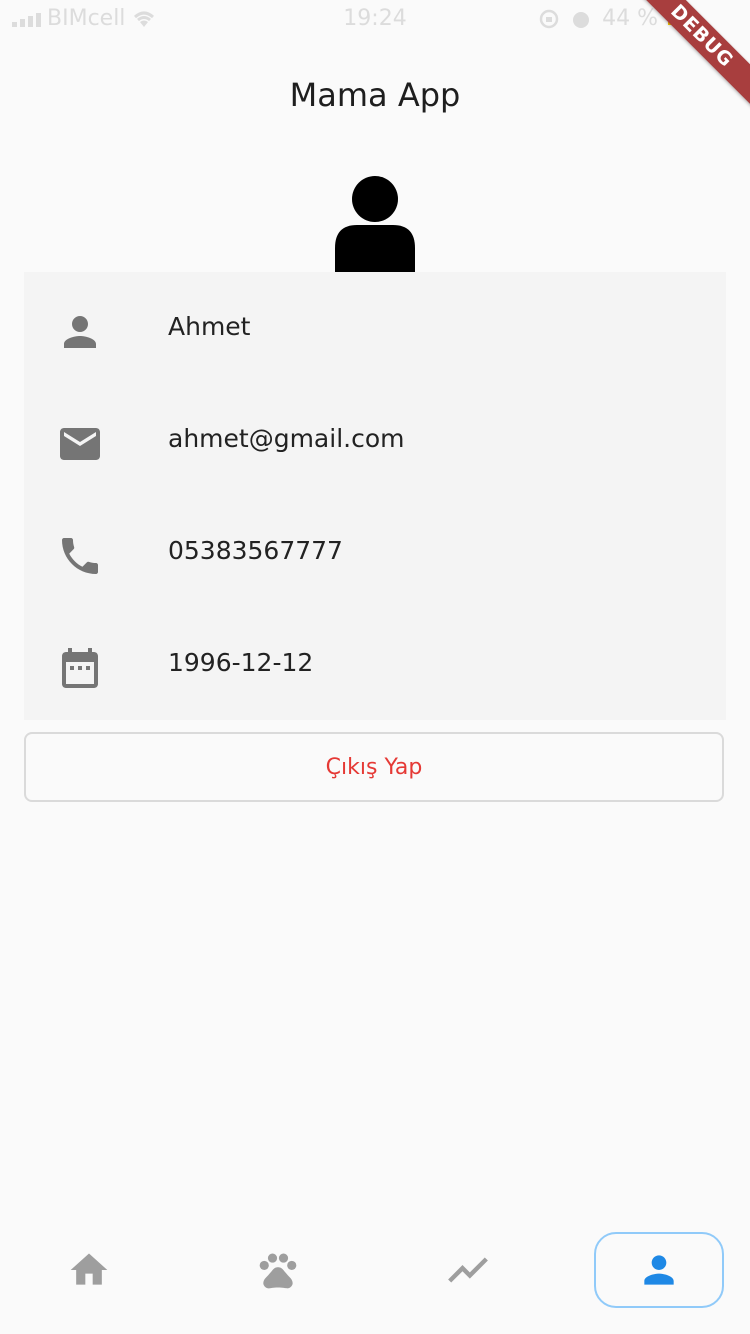 The width and height of the screenshot is (750, 1334). What do you see at coordinates (374, 767) in the screenshot?
I see `logout-button: Çıkış Yap` at bounding box center [374, 767].